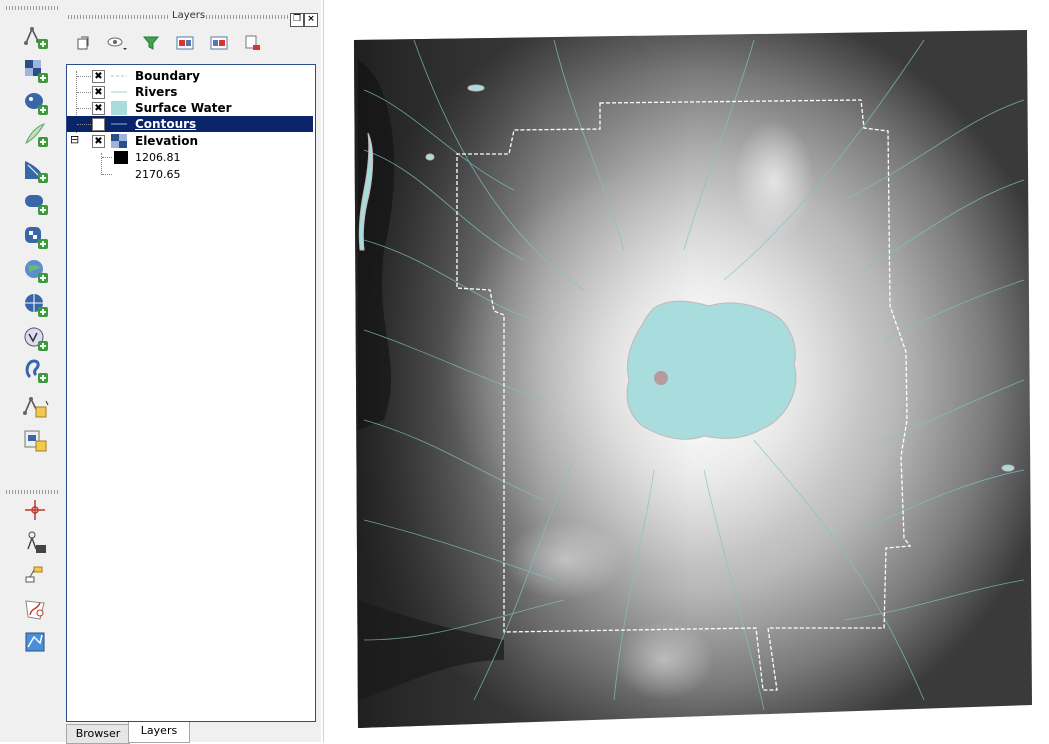  I want to click on add-spatialite-layer-icon, so click(36, 135).